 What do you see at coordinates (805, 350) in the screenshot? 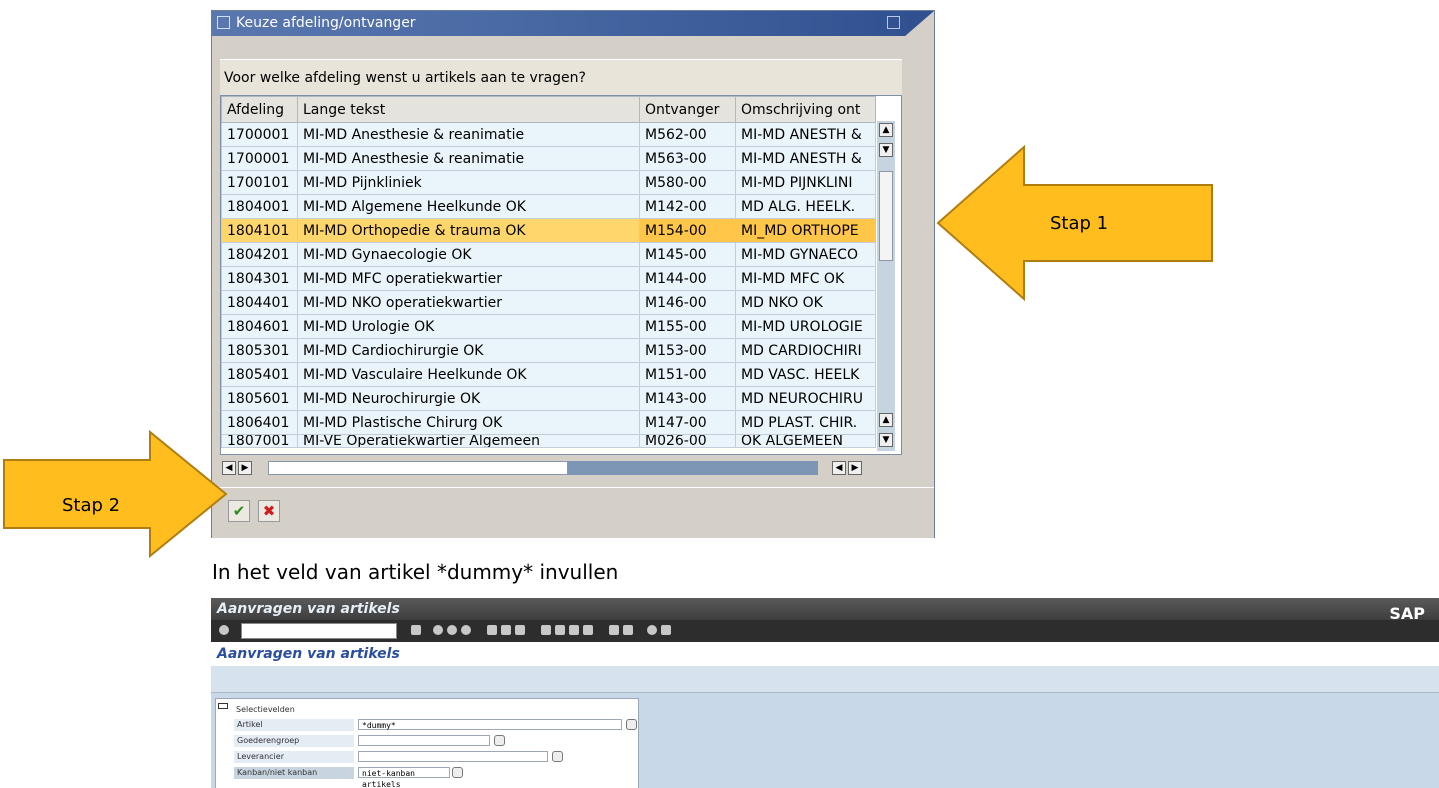
I see `cell-omschrijving: MD CARDIOCHIRI` at bounding box center [805, 350].